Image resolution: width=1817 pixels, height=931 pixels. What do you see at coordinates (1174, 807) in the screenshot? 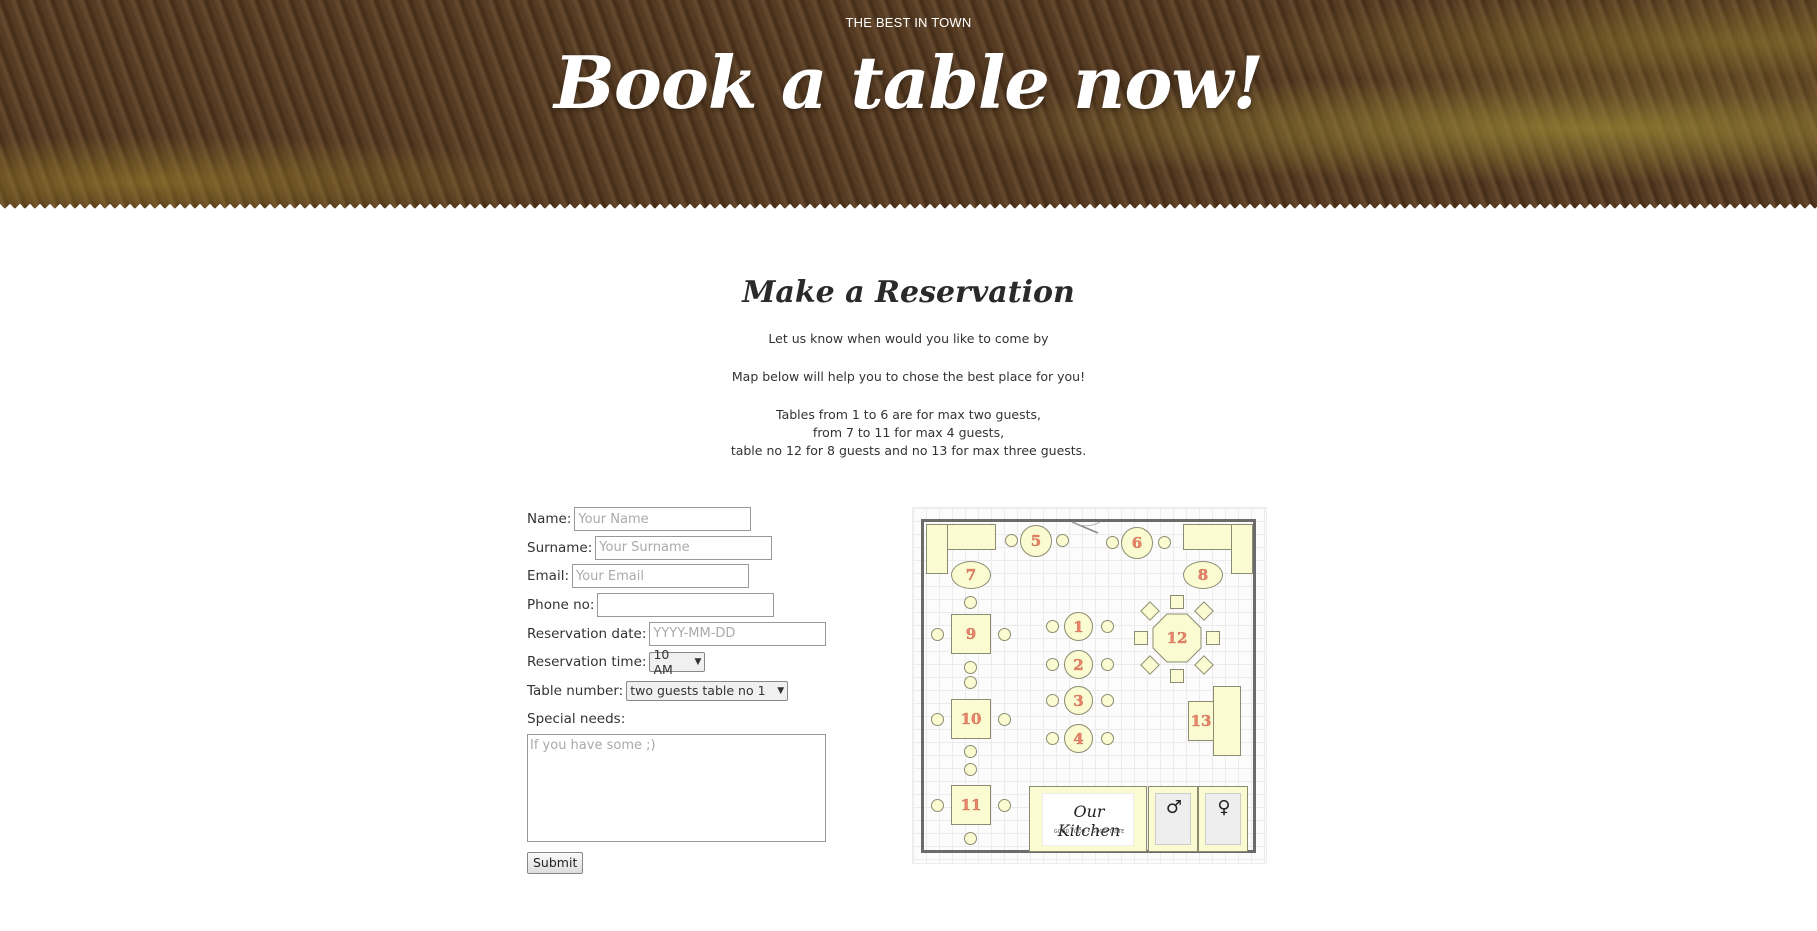
I see `male-icon: ♂` at bounding box center [1174, 807].